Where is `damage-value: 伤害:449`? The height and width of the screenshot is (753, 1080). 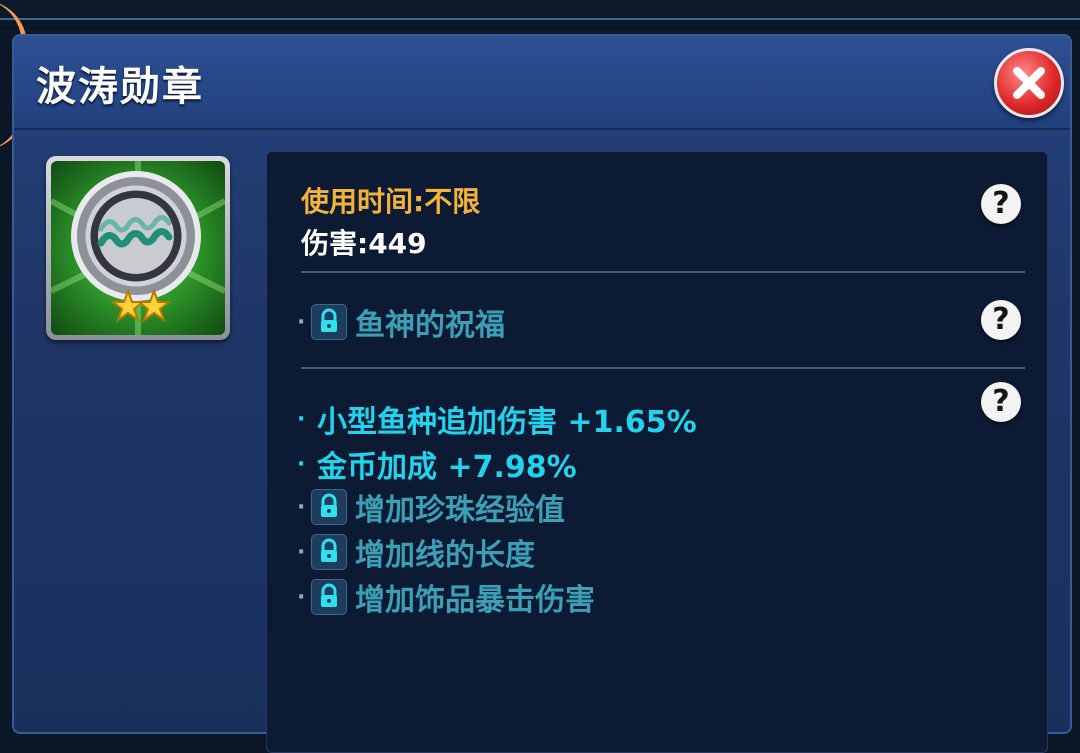 damage-value: 伤害:449 is located at coordinates (364, 243).